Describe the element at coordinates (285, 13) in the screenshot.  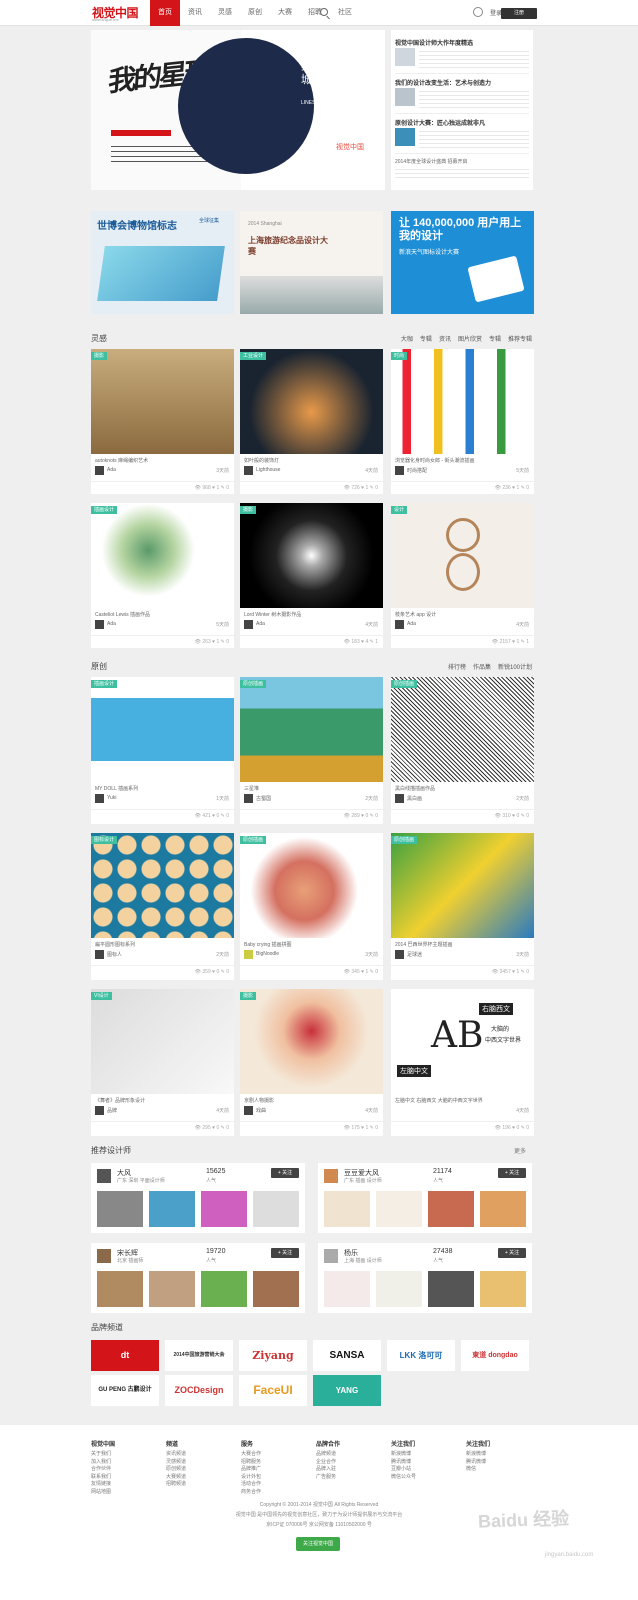
I see `nav-contest: 大赛` at that location.